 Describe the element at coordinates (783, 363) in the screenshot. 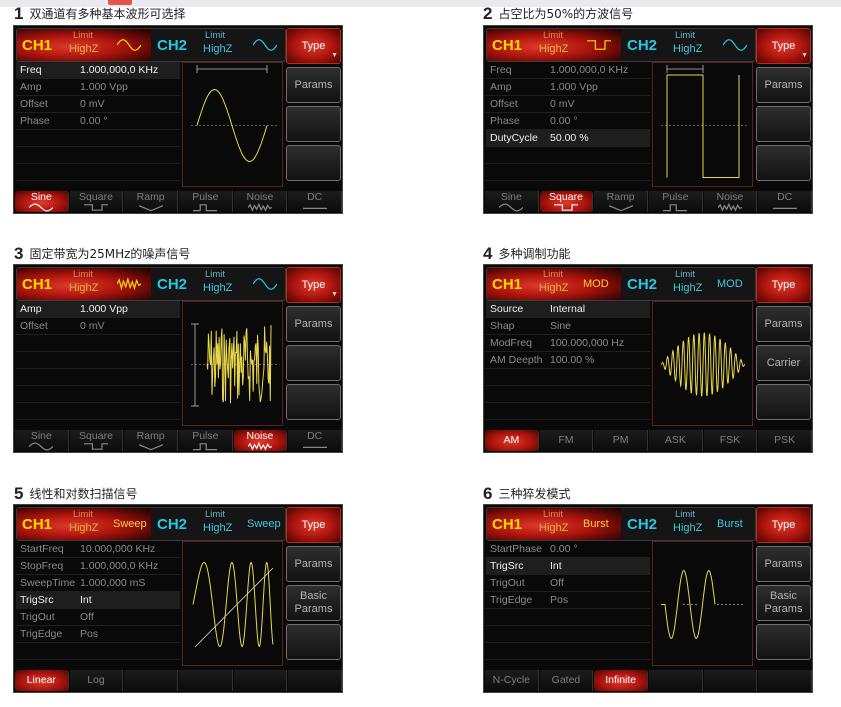

I see `softkey-carrier: Carrier` at that location.